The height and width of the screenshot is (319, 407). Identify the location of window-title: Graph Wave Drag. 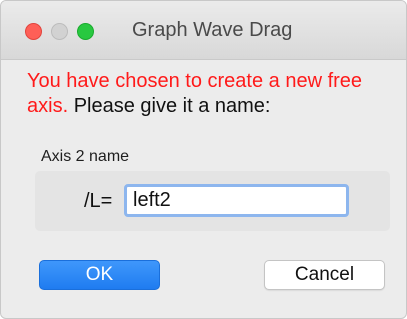
(212, 30).